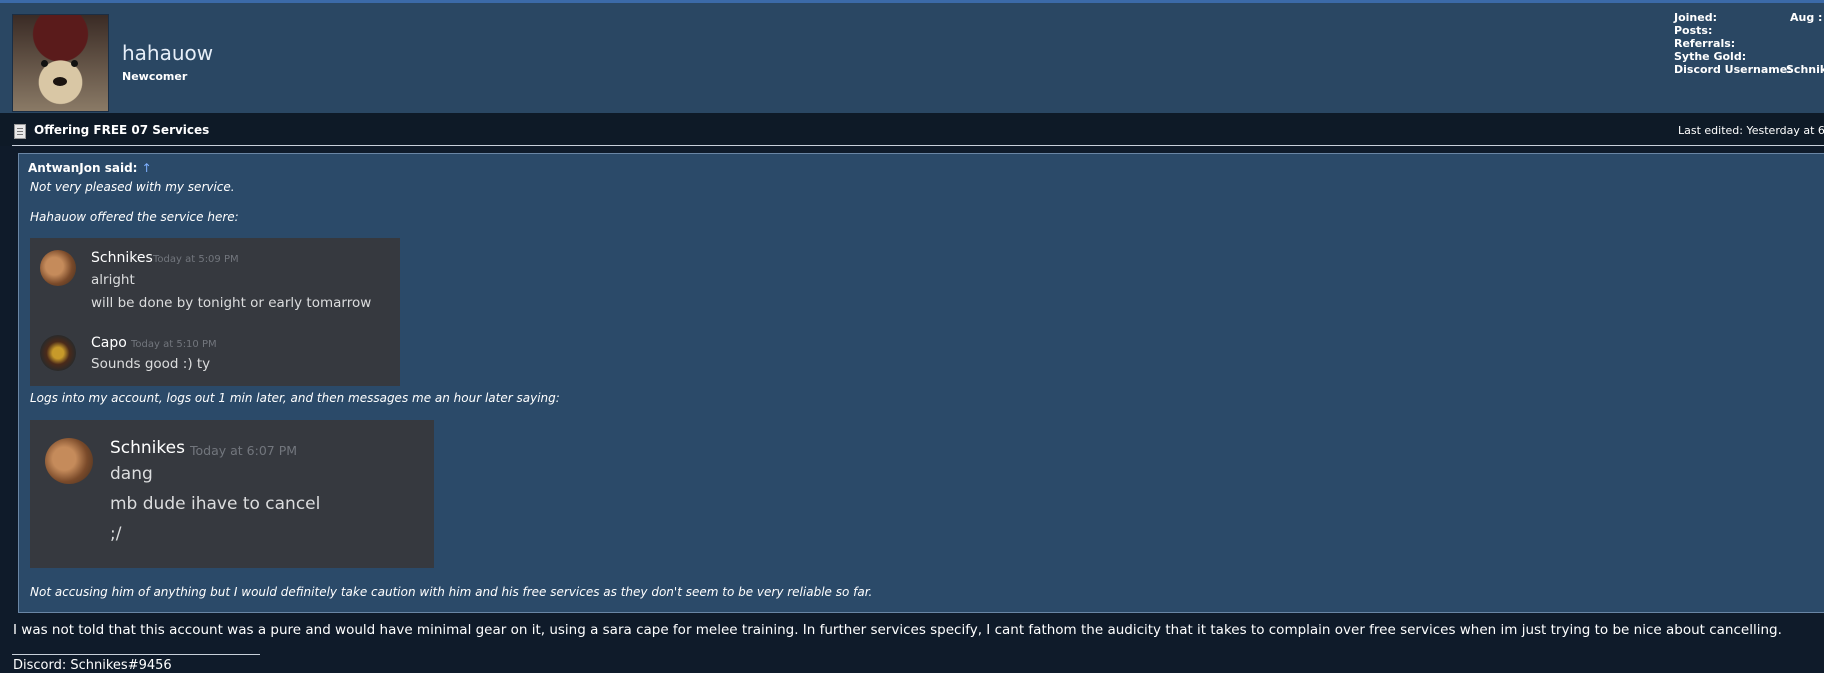 This screenshot has height=673, width=1824. Describe the element at coordinates (116, 534) in the screenshot. I see `discord-message: ;/` at that location.